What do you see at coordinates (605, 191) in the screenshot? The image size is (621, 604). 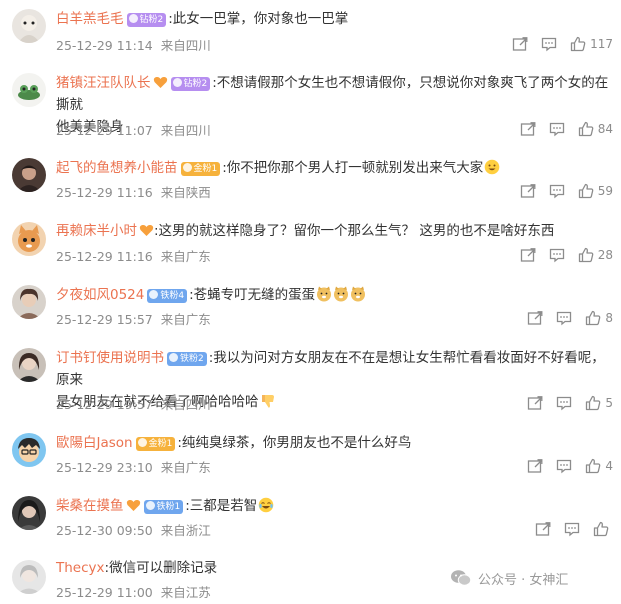 I see `like-count: 59` at bounding box center [605, 191].